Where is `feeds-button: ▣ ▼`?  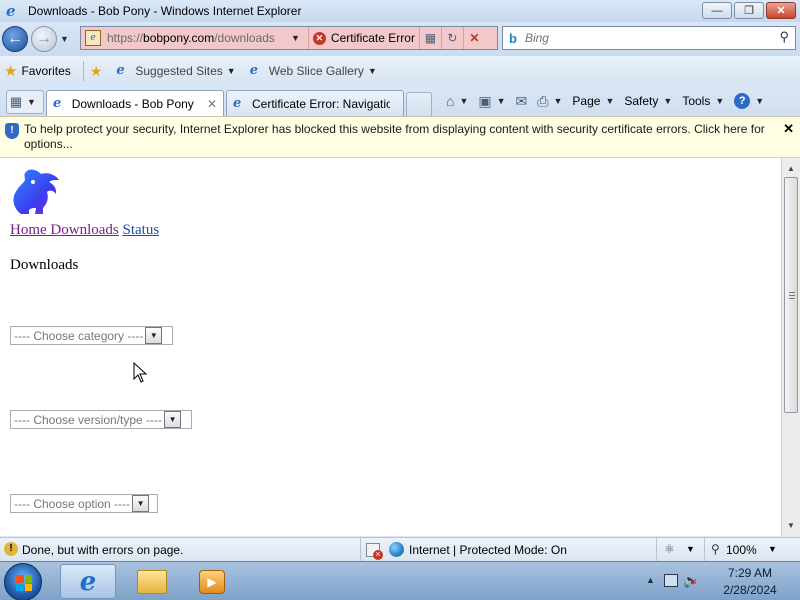
feeds-button: ▣ ▼ is located at coordinates (491, 101).